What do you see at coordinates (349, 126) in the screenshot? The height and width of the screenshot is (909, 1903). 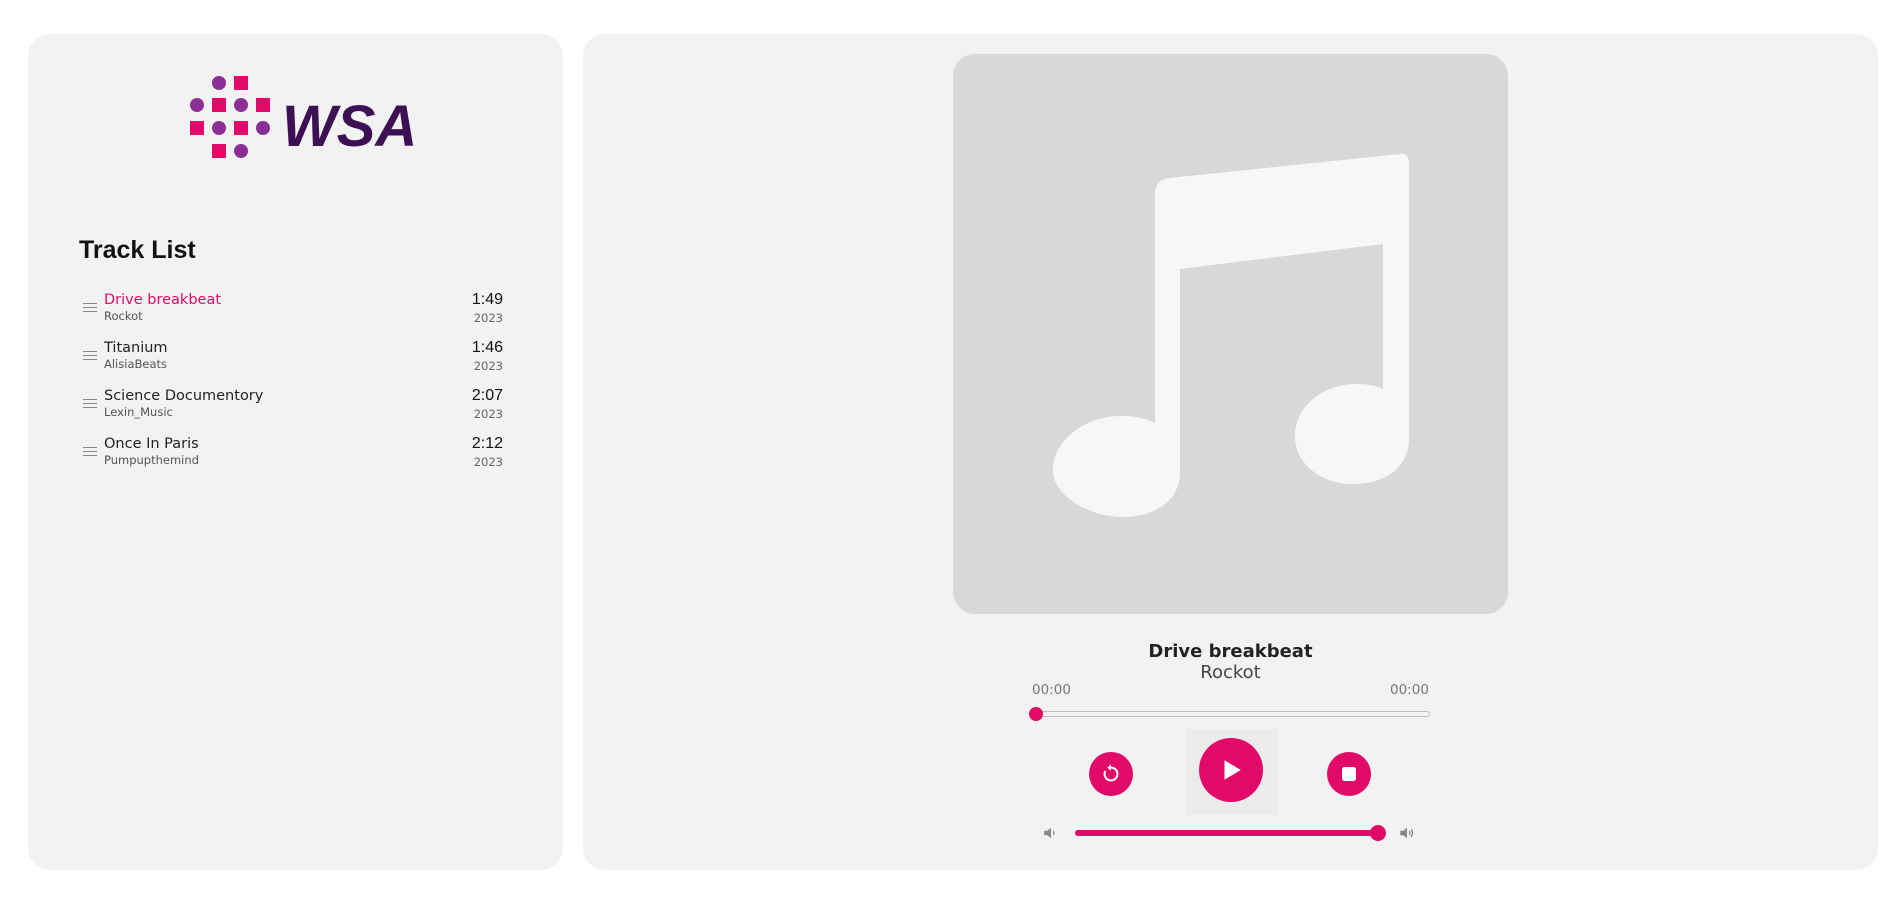 I see `logo-wordmark: WSA` at bounding box center [349, 126].